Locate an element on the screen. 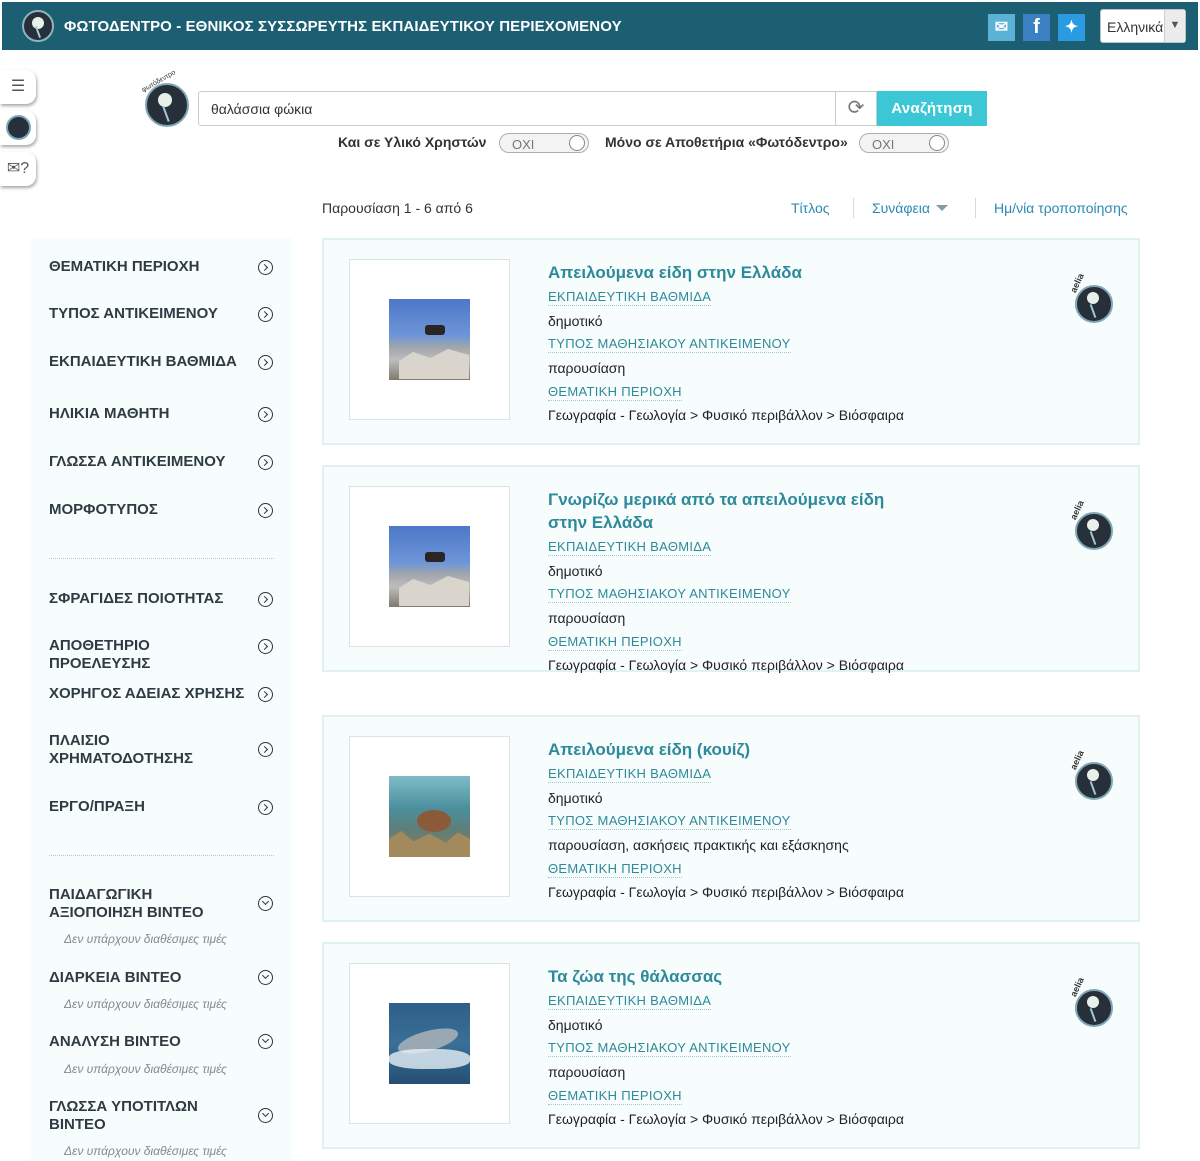 The width and height of the screenshot is (1200, 1161). filter-label: ΧΟΡΗΓΟΣ ΑΔΕΙΑΣ ΧΡΗΣΗΣ is located at coordinates (147, 693).